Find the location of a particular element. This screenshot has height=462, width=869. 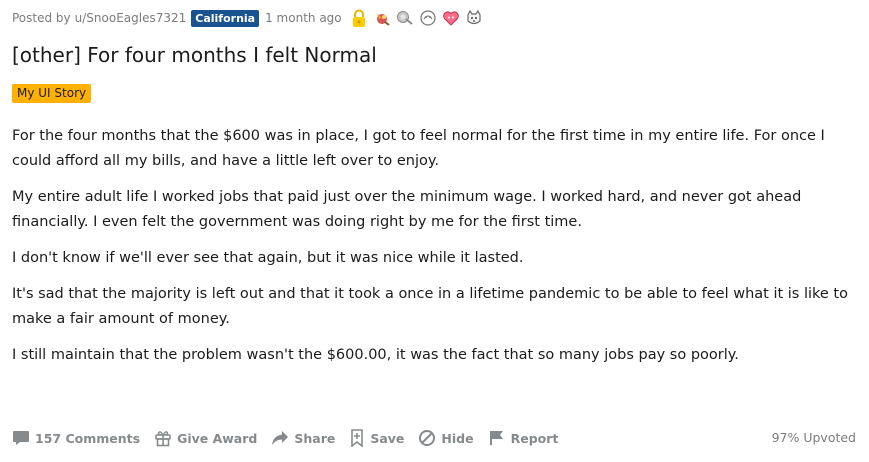

give-award-button: Give Award is located at coordinates (205, 438).